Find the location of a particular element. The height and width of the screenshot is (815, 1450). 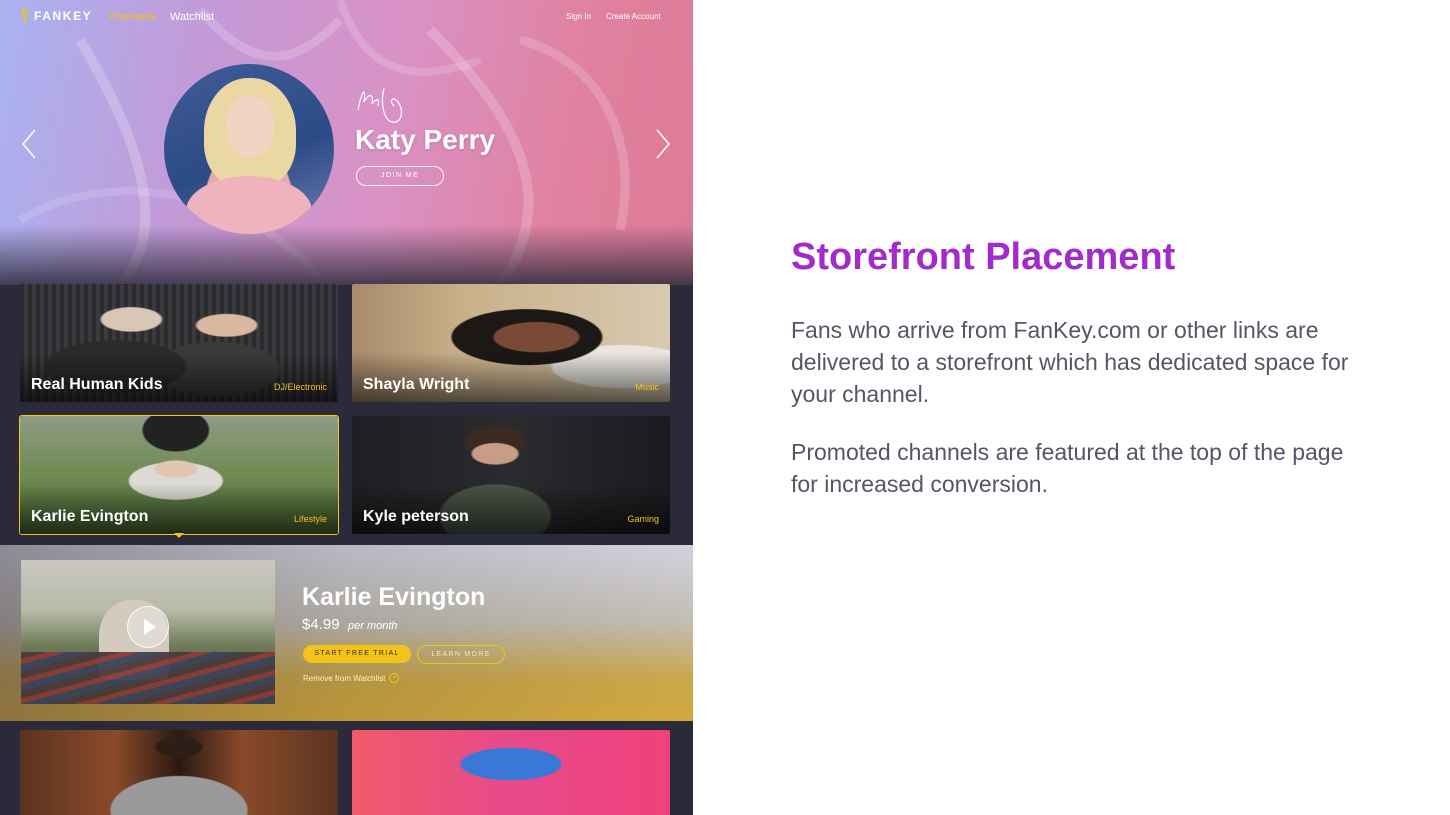

channel-name: Kyle peterson is located at coordinates (416, 516).